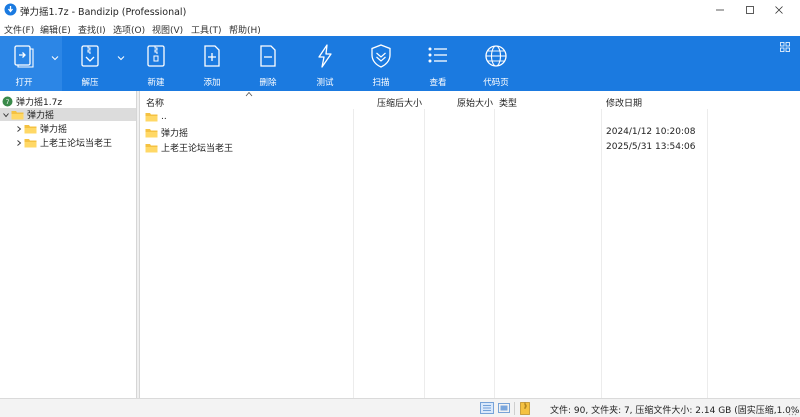  I want to click on open-button: 打开, so click(24, 63).